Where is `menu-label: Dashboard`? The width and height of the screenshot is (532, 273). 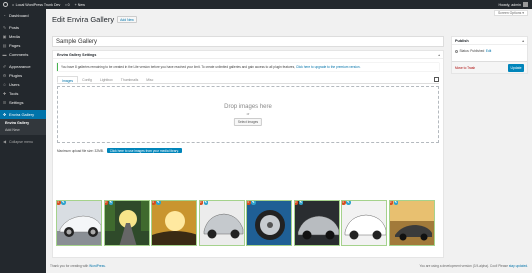 menu-label: Dashboard is located at coordinates (19, 15).